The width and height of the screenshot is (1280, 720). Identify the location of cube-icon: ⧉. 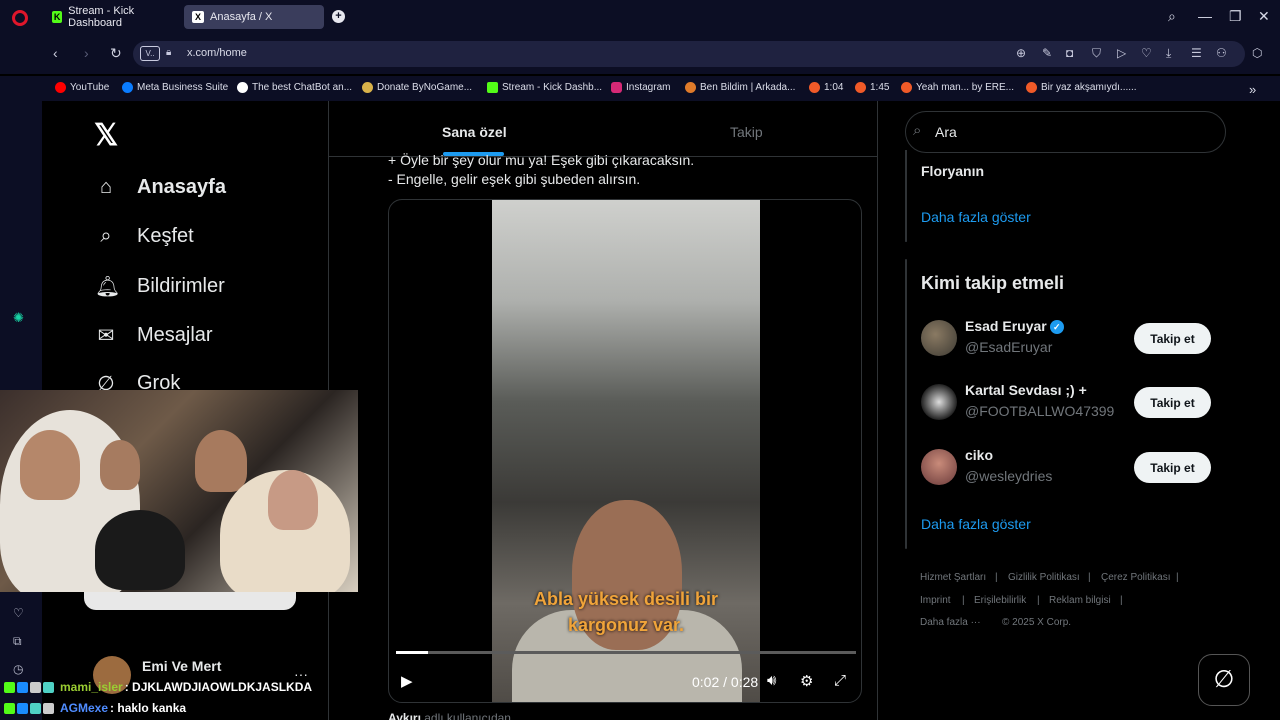
(17, 641).